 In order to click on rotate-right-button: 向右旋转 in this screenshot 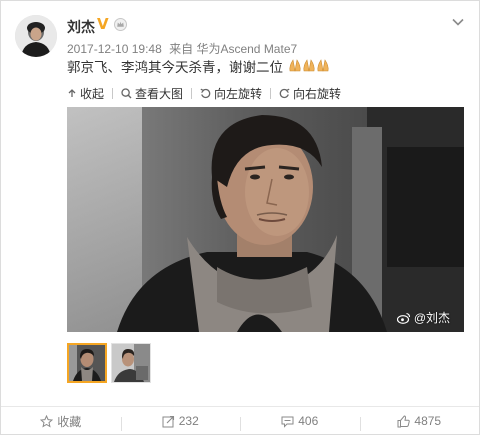, I will do `click(310, 93)`.